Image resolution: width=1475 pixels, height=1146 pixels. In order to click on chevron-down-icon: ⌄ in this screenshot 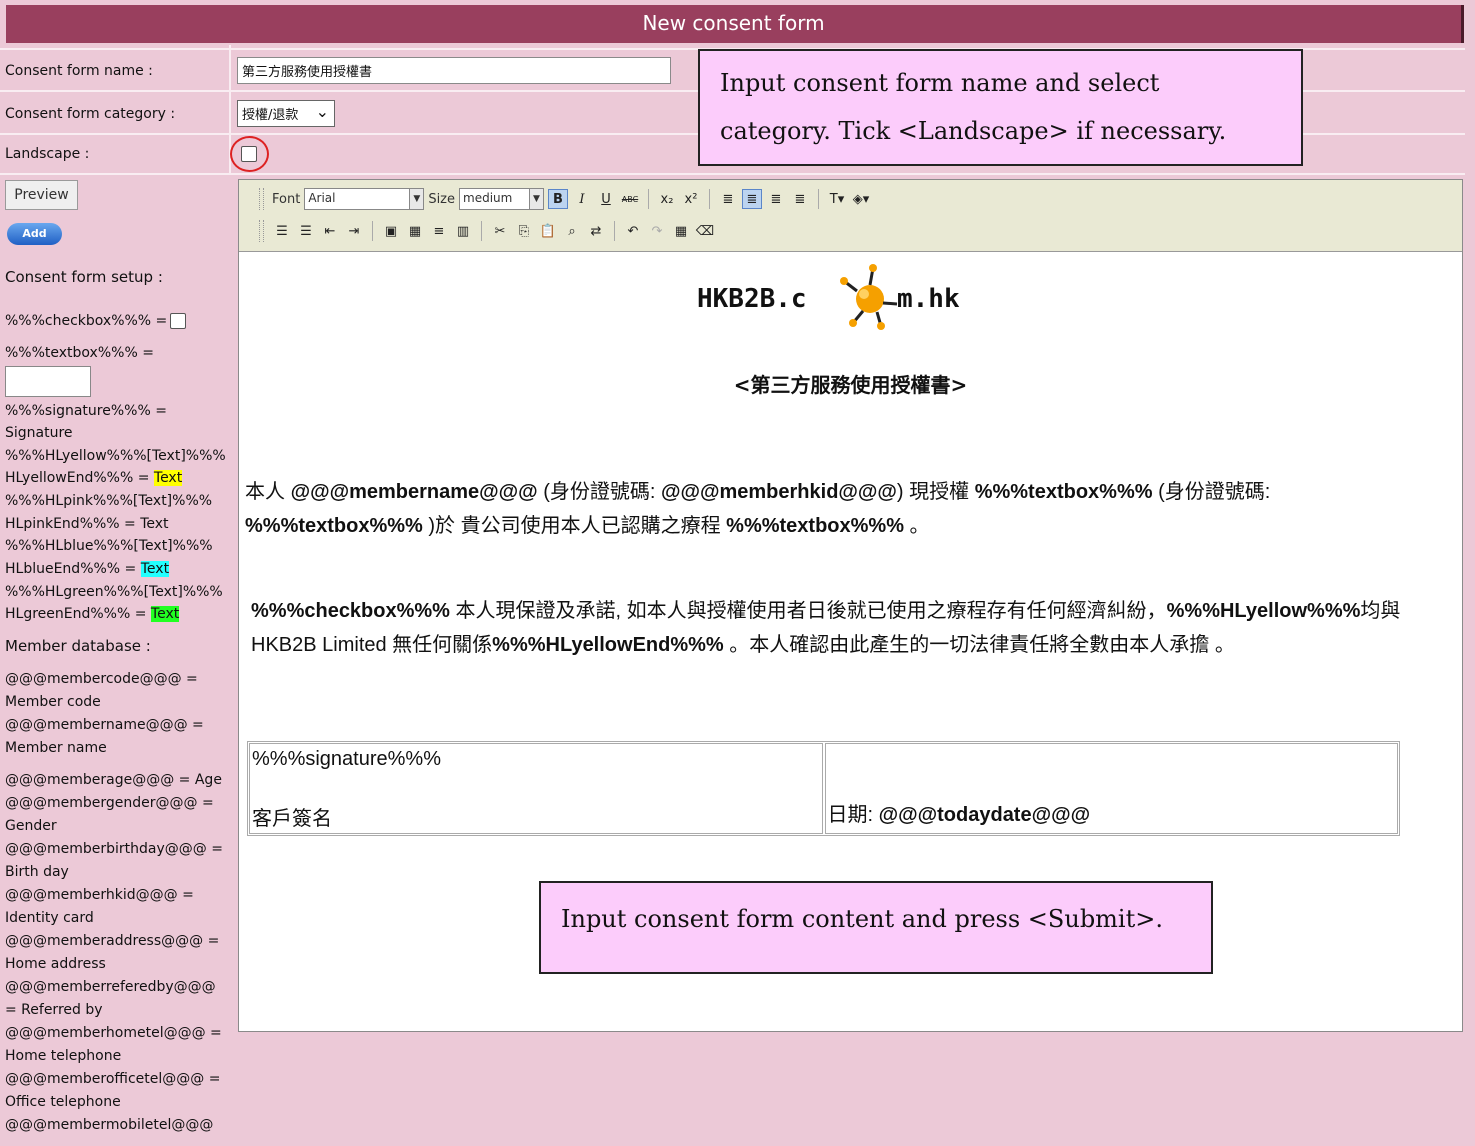, I will do `click(322, 111)`.